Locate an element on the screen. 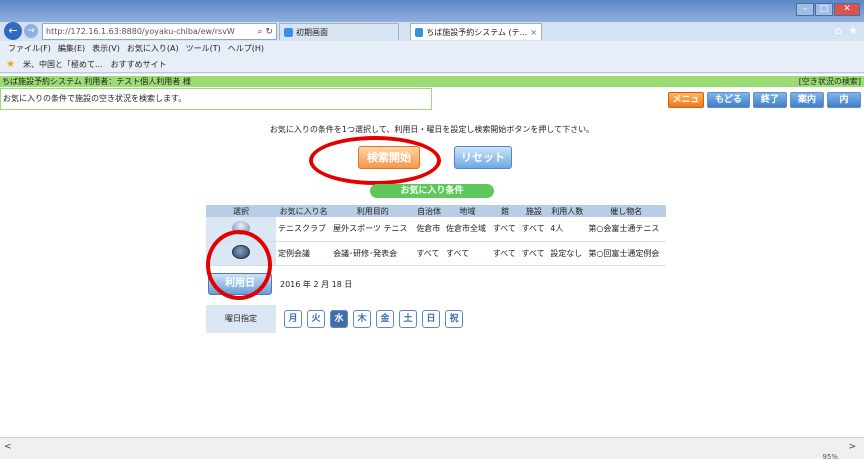 This screenshot has height=461, width=864. weekday-saturday: 土 is located at coordinates (408, 319).